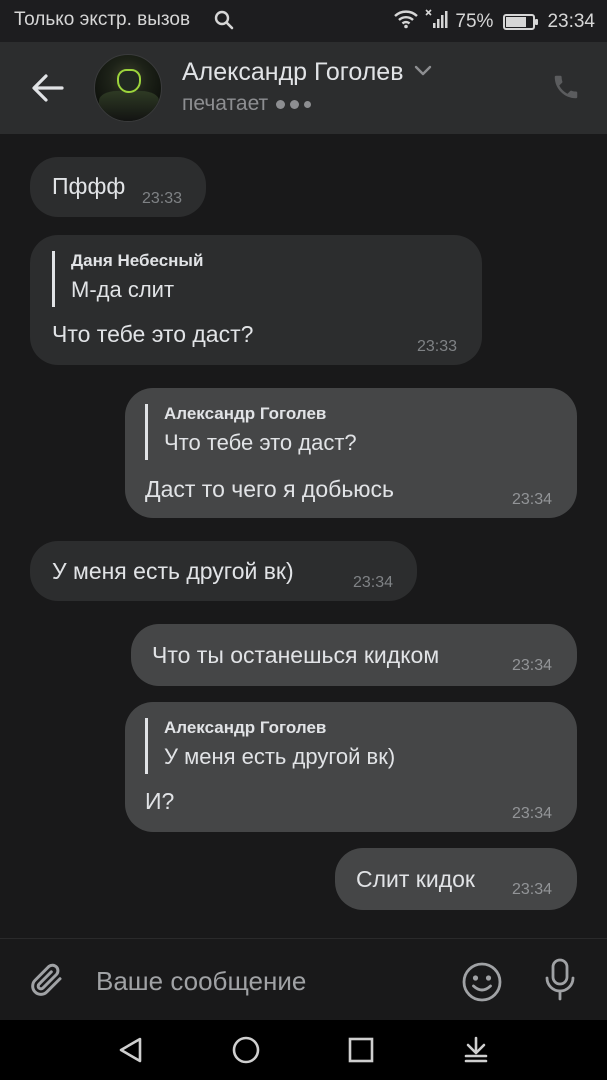 The width and height of the screenshot is (607, 1080). I want to click on message-bubble: Слит кидок 23:34, so click(456, 879).